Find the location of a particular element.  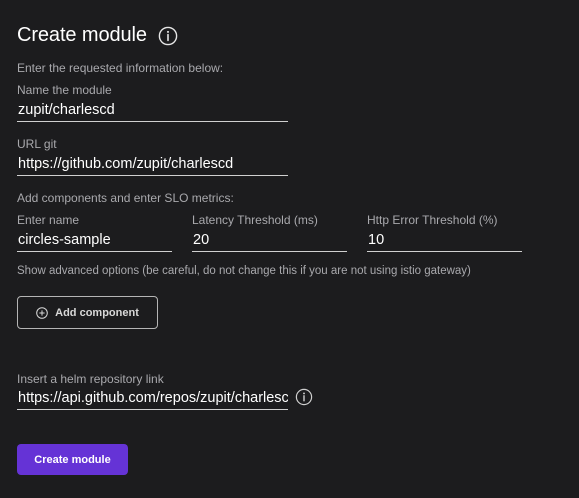

add-component-button: Add component is located at coordinates (87, 312).